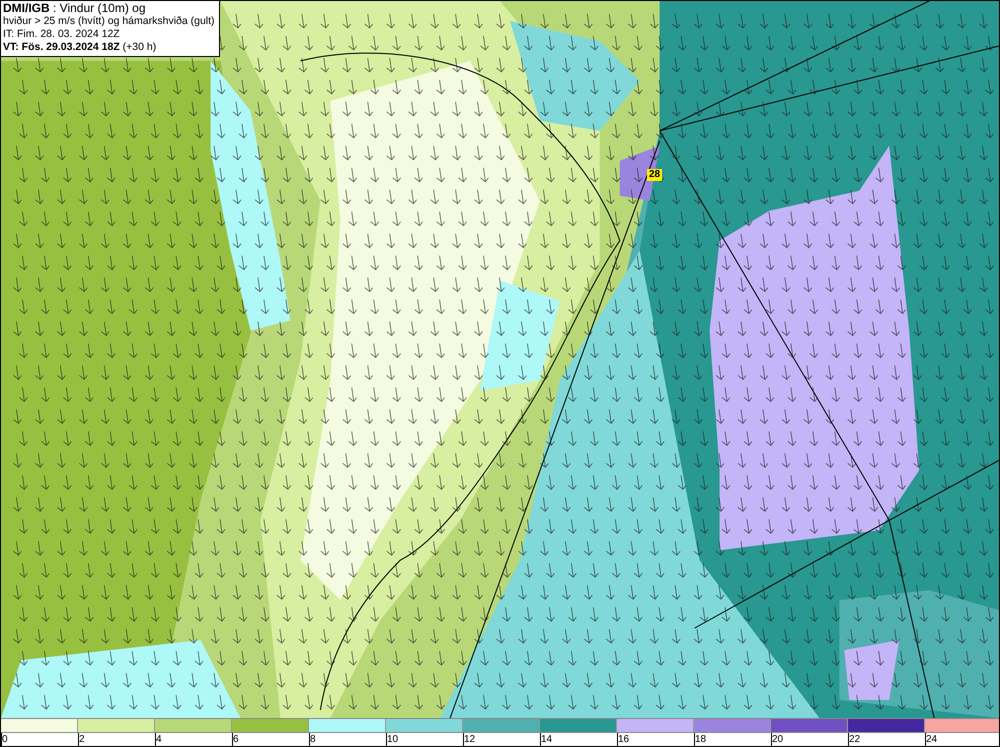 This screenshot has width=1000, height=747. Describe the element at coordinates (74, 8) in the screenshot. I see `header-line: DMI/IGB : Vindur (10m) og` at that location.